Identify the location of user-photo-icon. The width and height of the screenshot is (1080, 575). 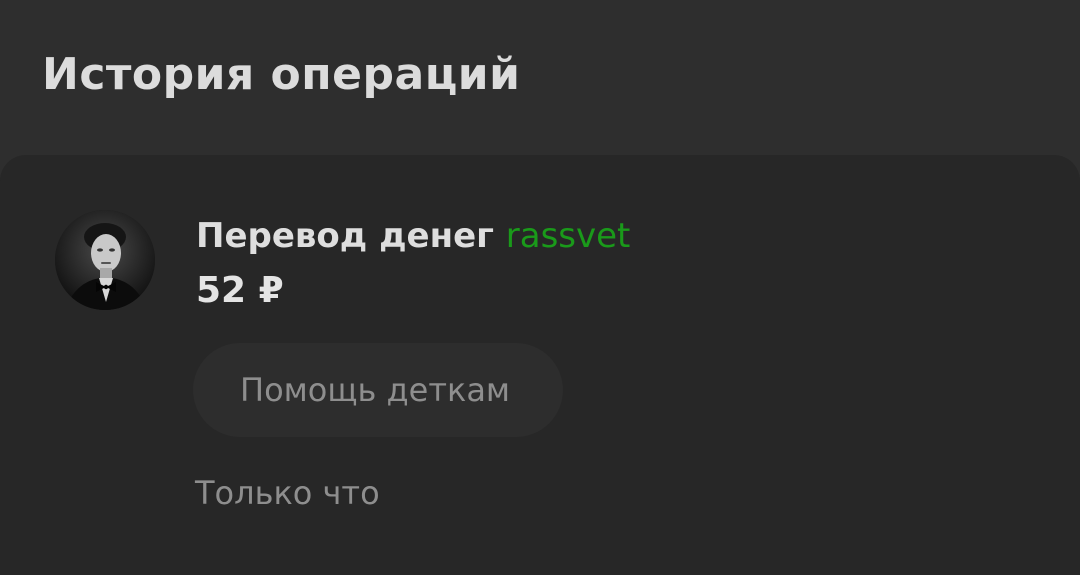
(105, 260).